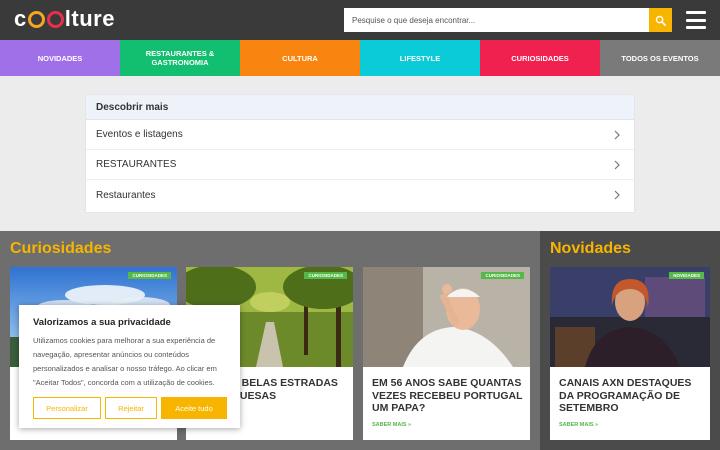 The height and width of the screenshot is (450, 720). Describe the element at coordinates (590, 249) in the screenshot. I see `novidades-section-title: Novidades` at that location.